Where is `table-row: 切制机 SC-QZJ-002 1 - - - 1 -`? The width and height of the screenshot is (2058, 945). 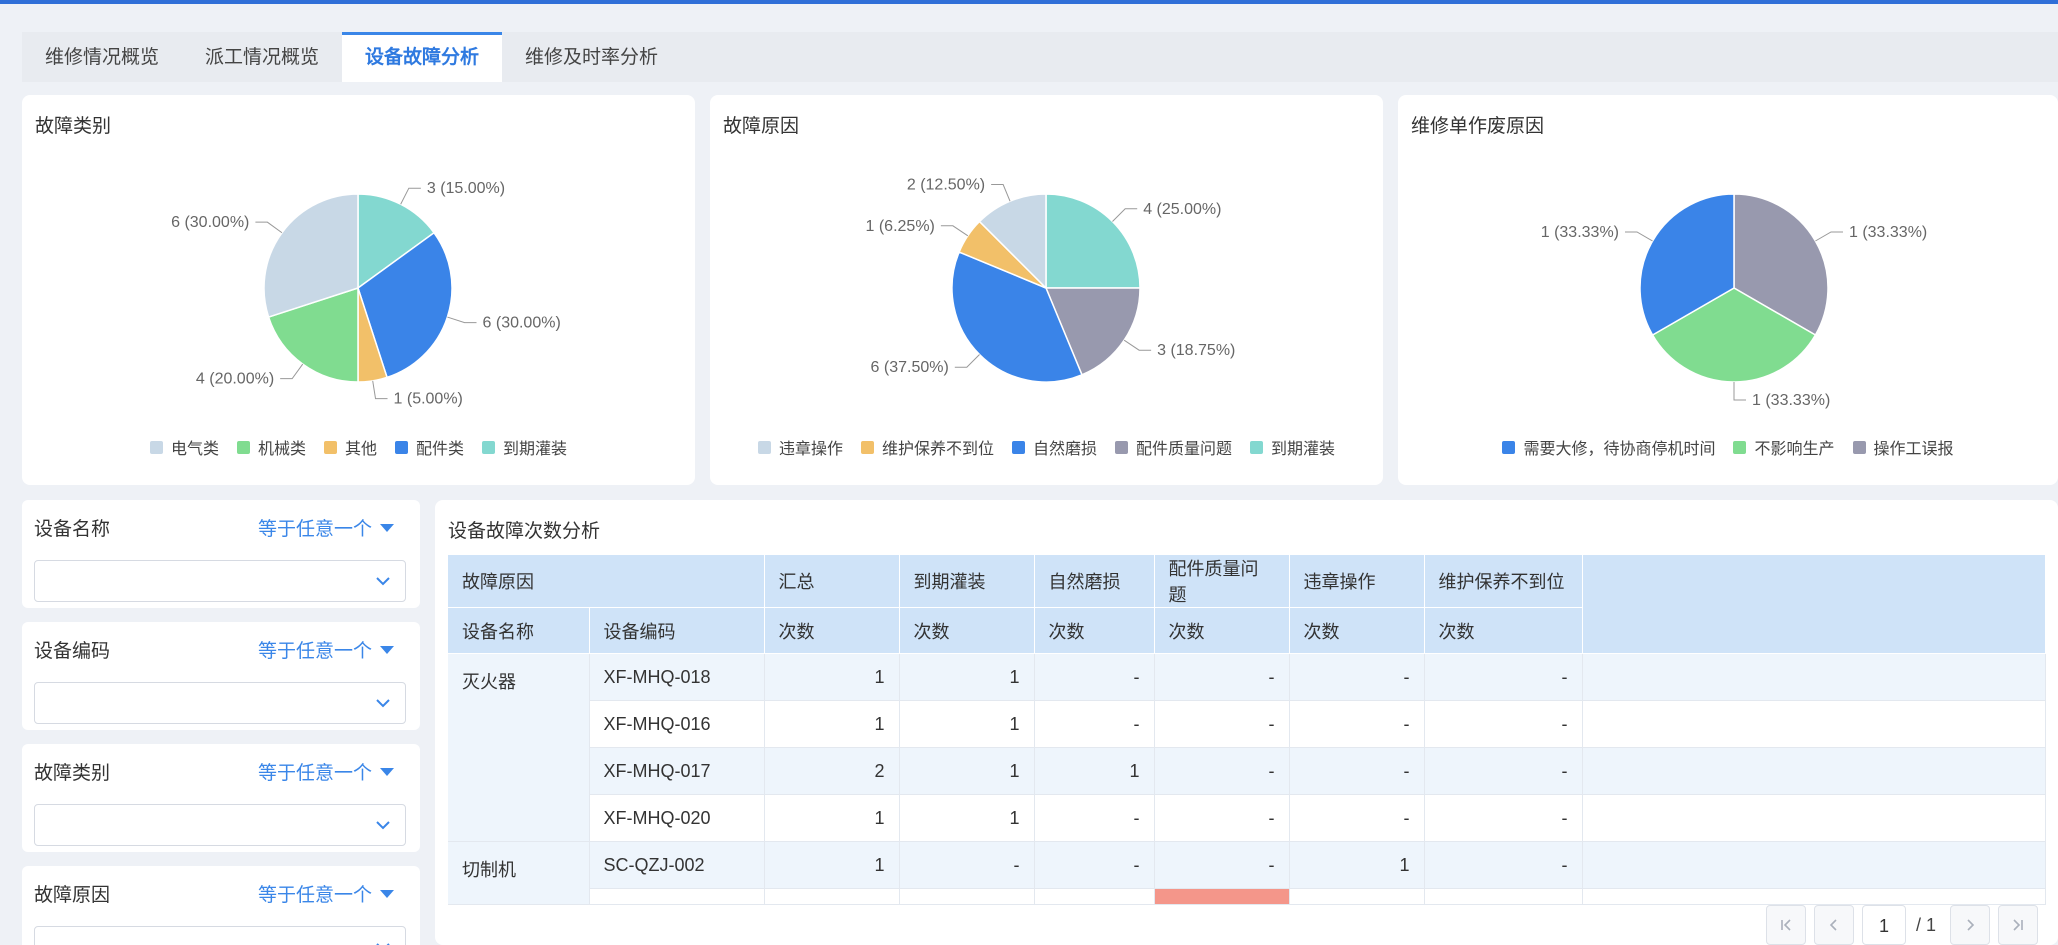 table-row: 切制机 SC-QZJ-002 1 - - - 1 - is located at coordinates (1247, 873).